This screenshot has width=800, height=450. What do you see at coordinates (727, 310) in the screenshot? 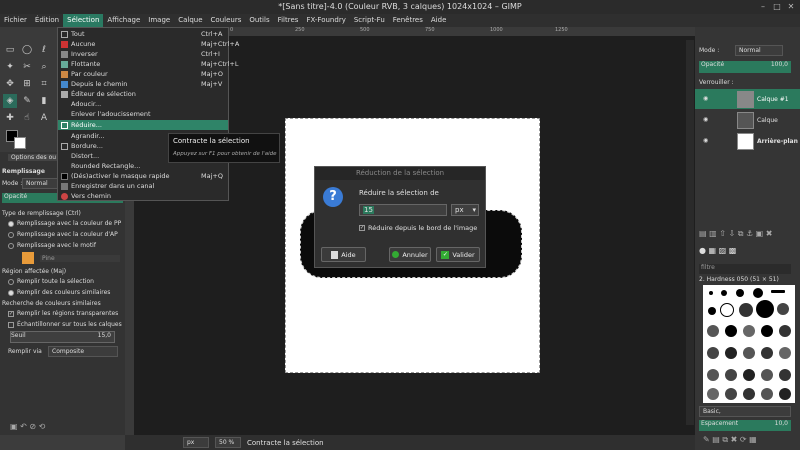
I see `brush-thumb-selected` at bounding box center [727, 310].